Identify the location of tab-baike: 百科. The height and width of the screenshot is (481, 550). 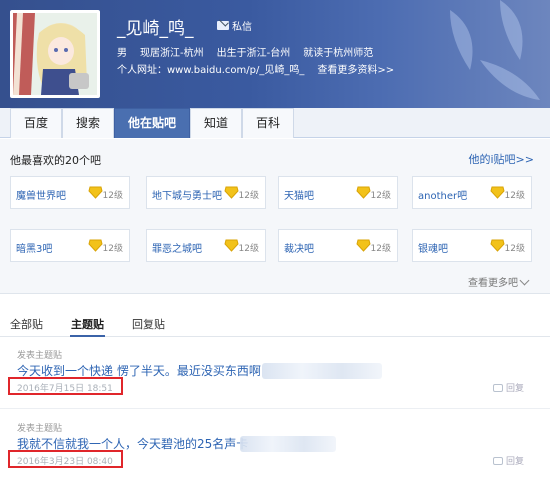
(268, 123).